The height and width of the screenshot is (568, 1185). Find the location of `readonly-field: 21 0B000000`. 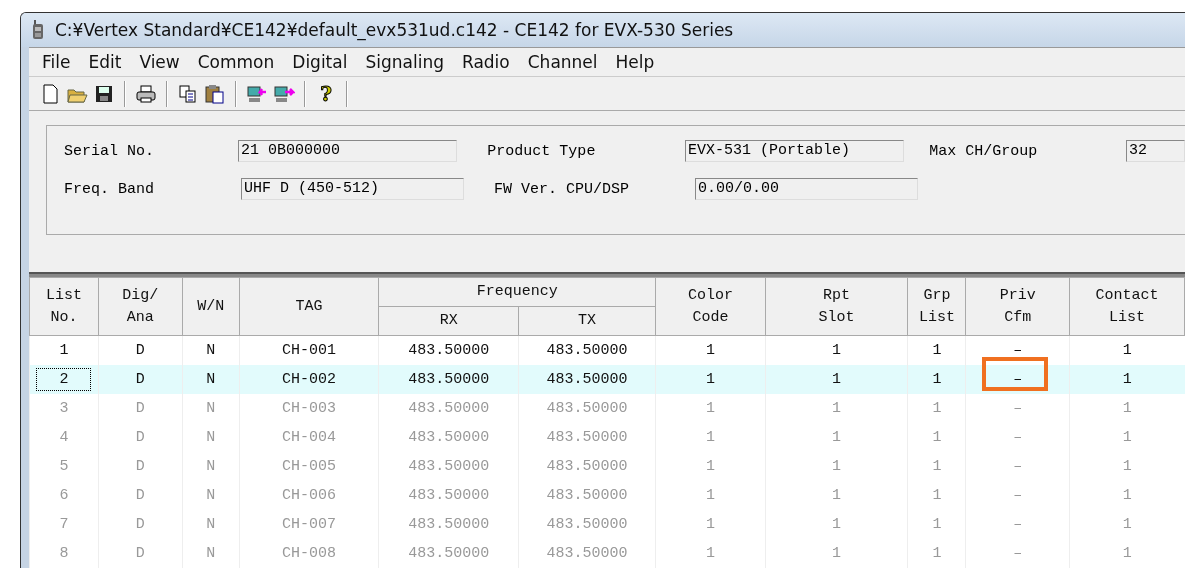

readonly-field: 21 0B000000 is located at coordinates (348, 151).